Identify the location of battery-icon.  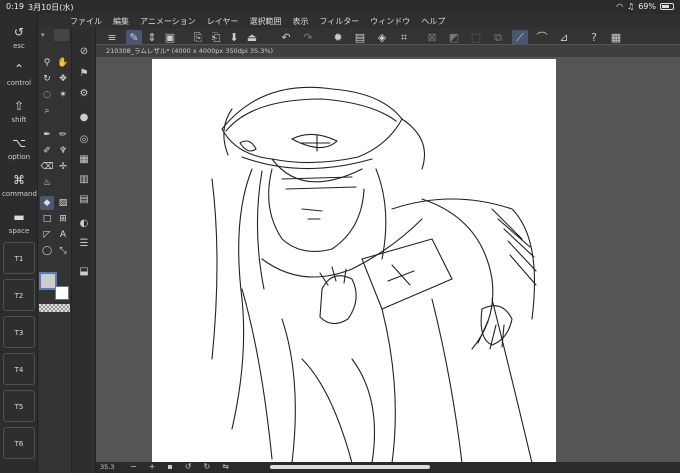
(667, 6).